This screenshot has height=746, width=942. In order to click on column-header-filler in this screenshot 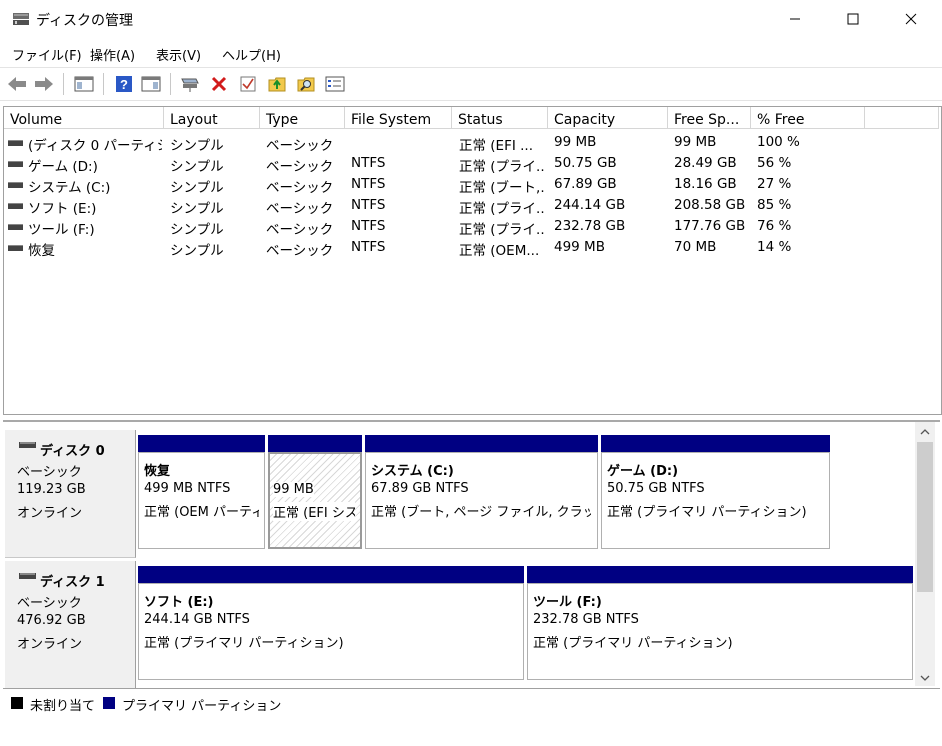, I will do `click(902, 118)`.